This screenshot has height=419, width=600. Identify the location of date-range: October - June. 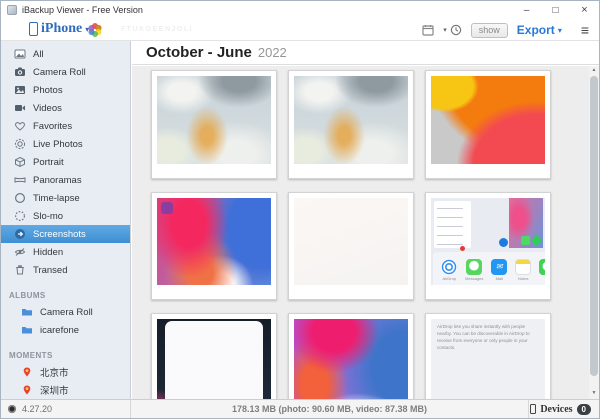
(199, 52).